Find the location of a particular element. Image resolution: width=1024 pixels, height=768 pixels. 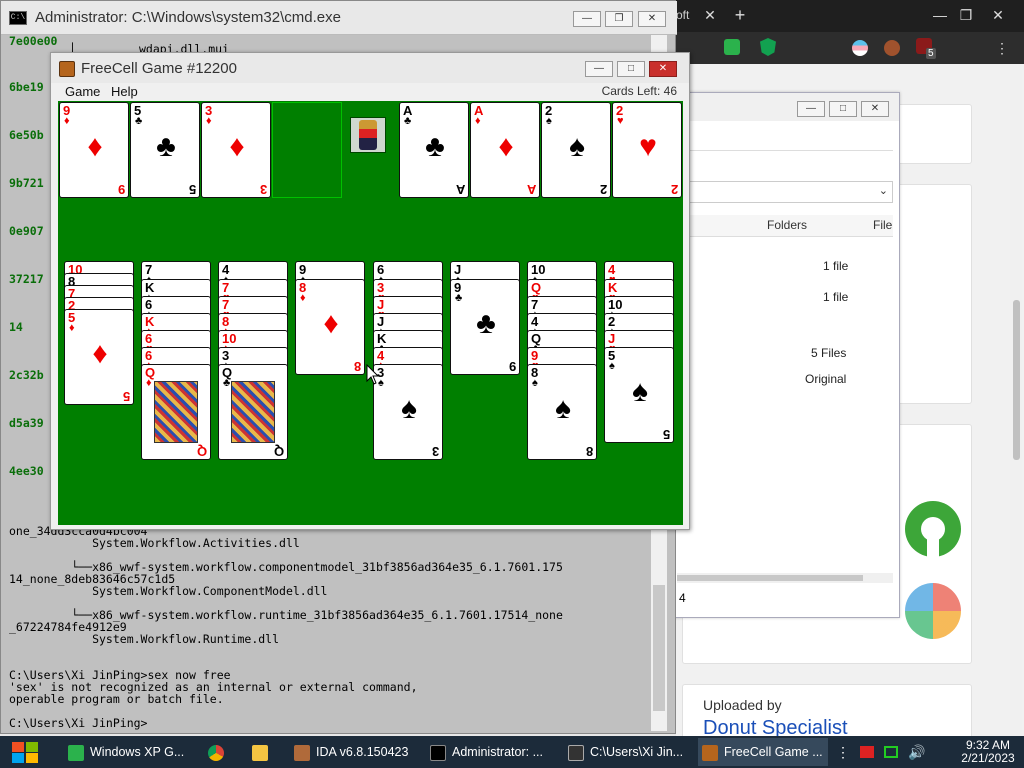

king-icon is located at coordinates (368, 135).